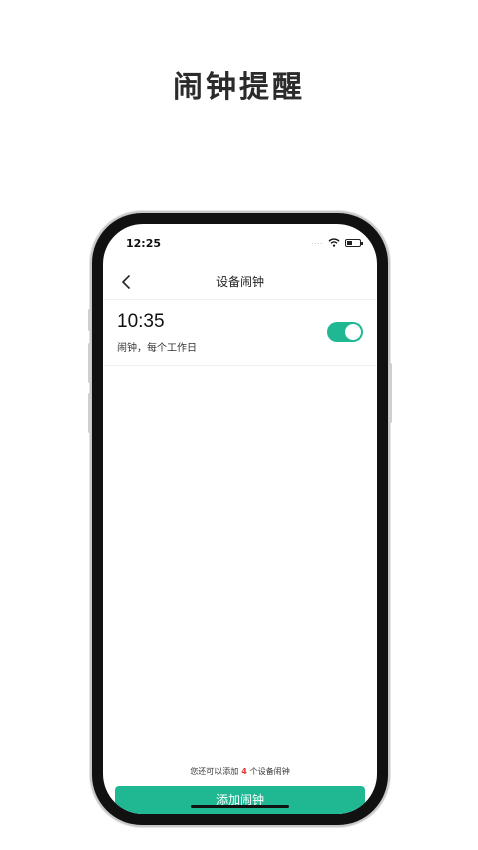 This screenshot has height=850, width=478. What do you see at coordinates (240, 806) in the screenshot?
I see `home-indicator` at bounding box center [240, 806].